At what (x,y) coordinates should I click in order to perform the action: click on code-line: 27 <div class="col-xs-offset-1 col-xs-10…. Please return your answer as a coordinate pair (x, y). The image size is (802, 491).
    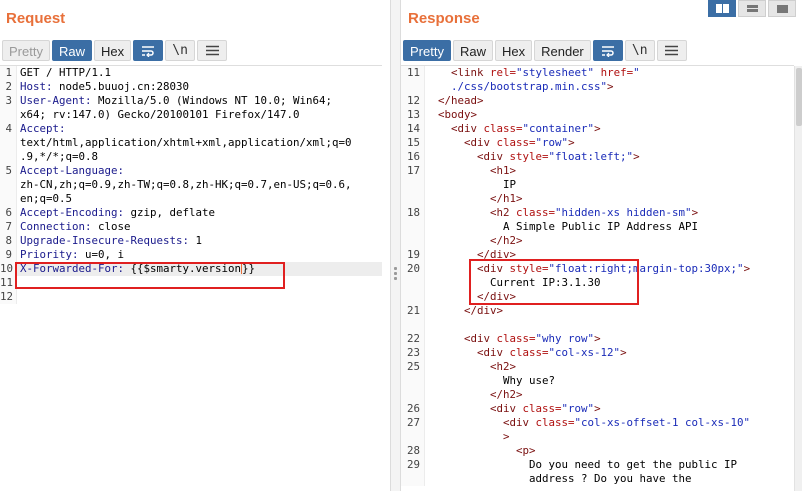
    Looking at the image, I should click on (597, 423).